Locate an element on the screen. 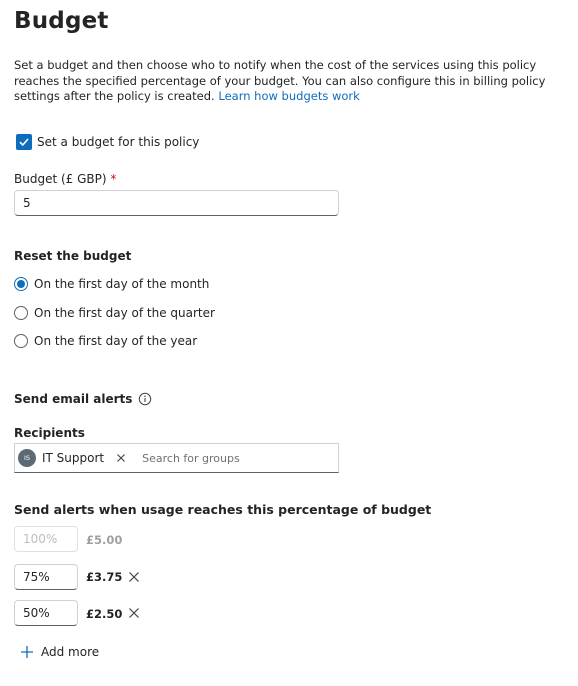 The height and width of the screenshot is (686, 578). recipients-picker: IS IT Support Search for groups is located at coordinates (176, 458).